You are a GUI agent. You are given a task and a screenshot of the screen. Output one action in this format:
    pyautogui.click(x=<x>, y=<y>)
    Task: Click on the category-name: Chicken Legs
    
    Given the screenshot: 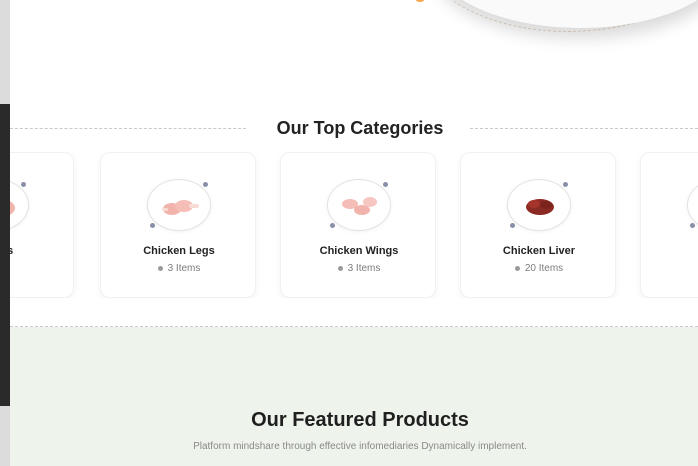 What is the action you would take?
    pyautogui.click(x=179, y=251)
    